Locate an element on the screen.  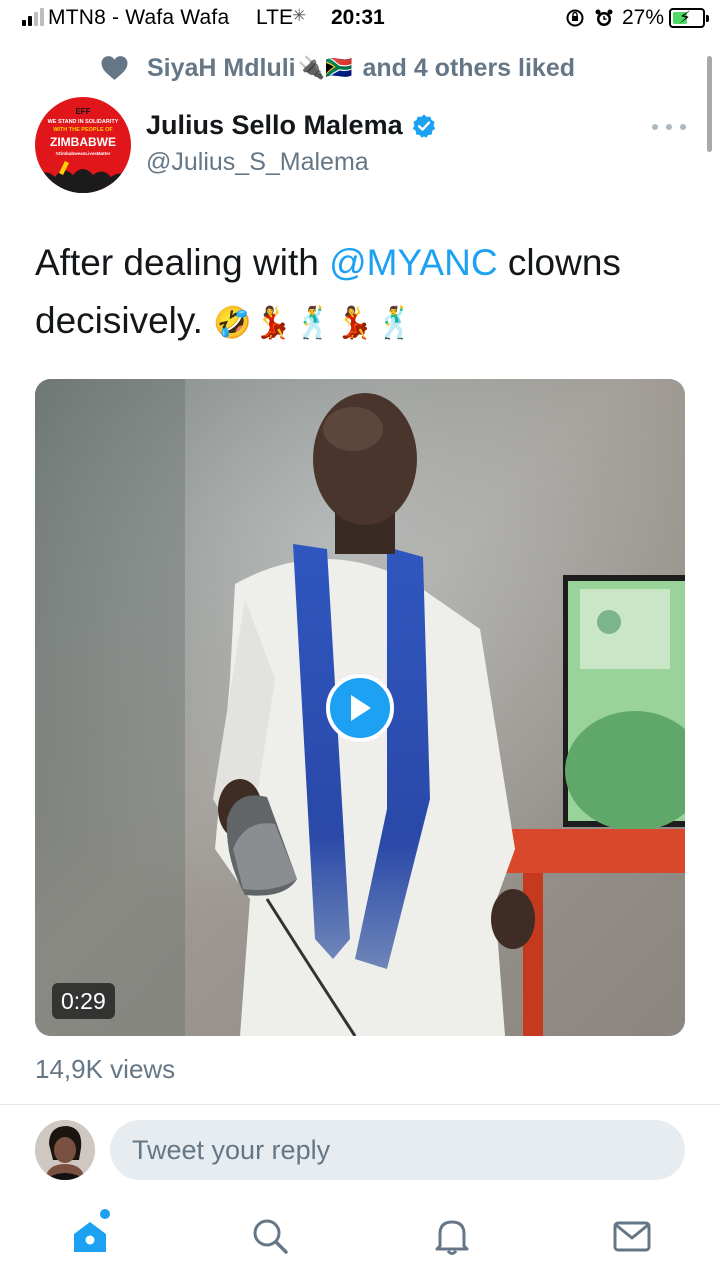
scroll-indicator is located at coordinates (709, 104).